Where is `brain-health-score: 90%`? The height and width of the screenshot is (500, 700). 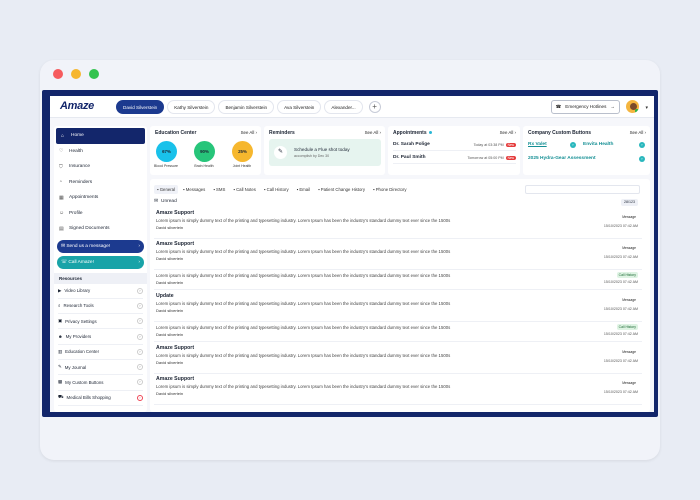
brain-health-score: 90% is located at coordinates (204, 151).